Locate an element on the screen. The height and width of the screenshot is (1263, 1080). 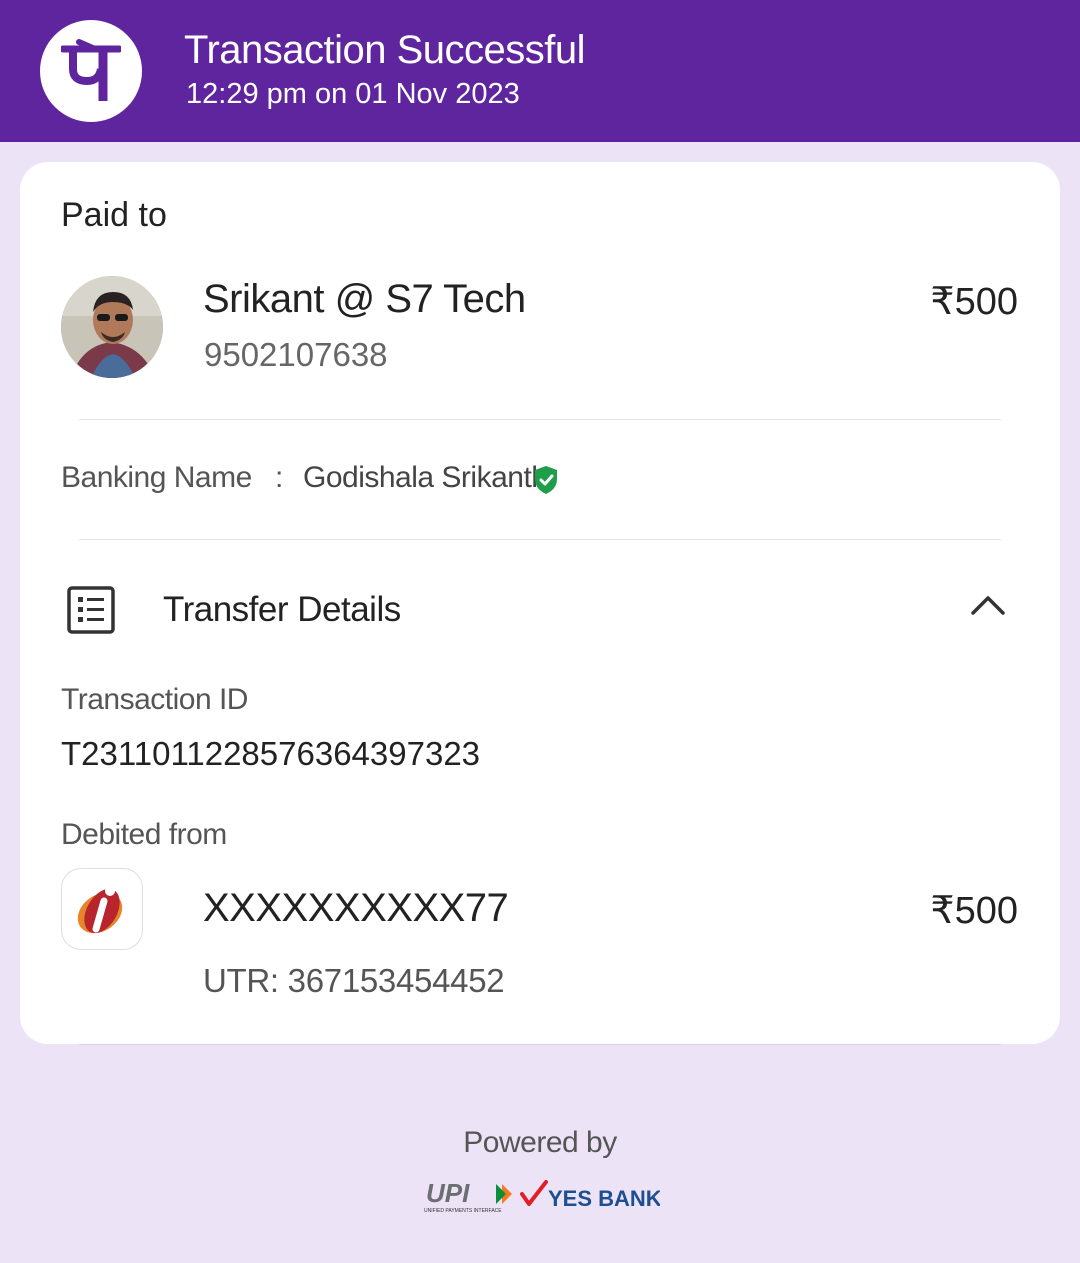
list-document-icon is located at coordinates (91, 610).